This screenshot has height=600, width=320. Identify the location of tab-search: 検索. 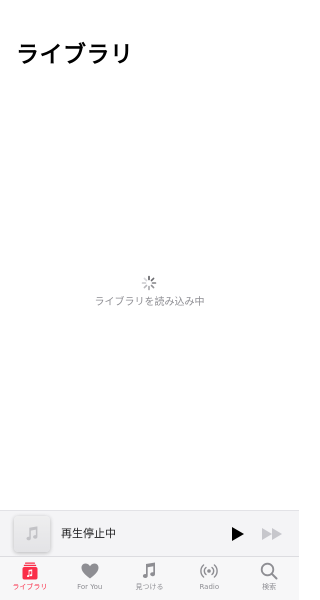
(269, 578).